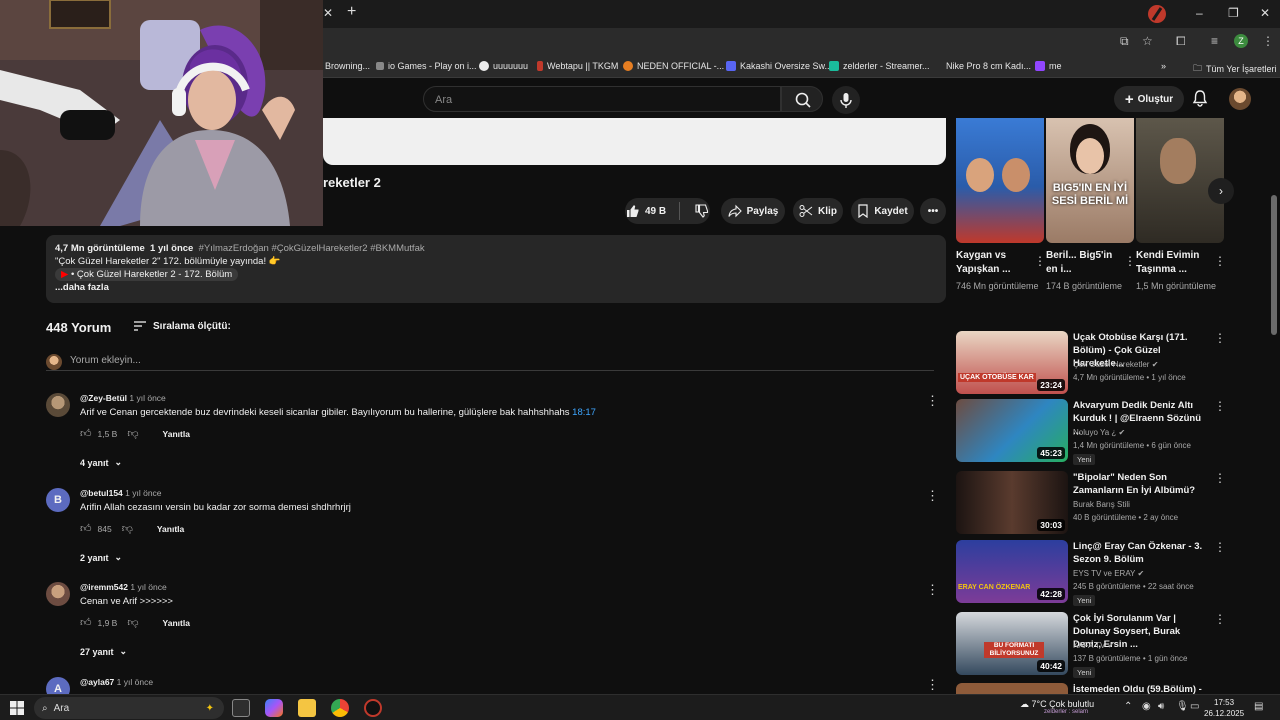 The height and width of the screenshot is (720, 1280). Describe the element at coordinates (1147, 41) in the screenshot. I see `bookmark-star-icon: ☆` at that location.